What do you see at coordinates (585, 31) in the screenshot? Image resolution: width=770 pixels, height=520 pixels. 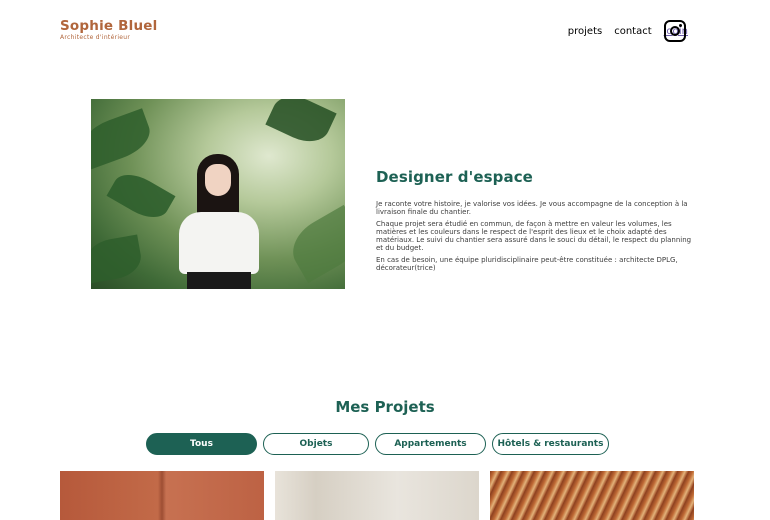 I see `nav-projets-link: projets` at bounding box center [585, 31].